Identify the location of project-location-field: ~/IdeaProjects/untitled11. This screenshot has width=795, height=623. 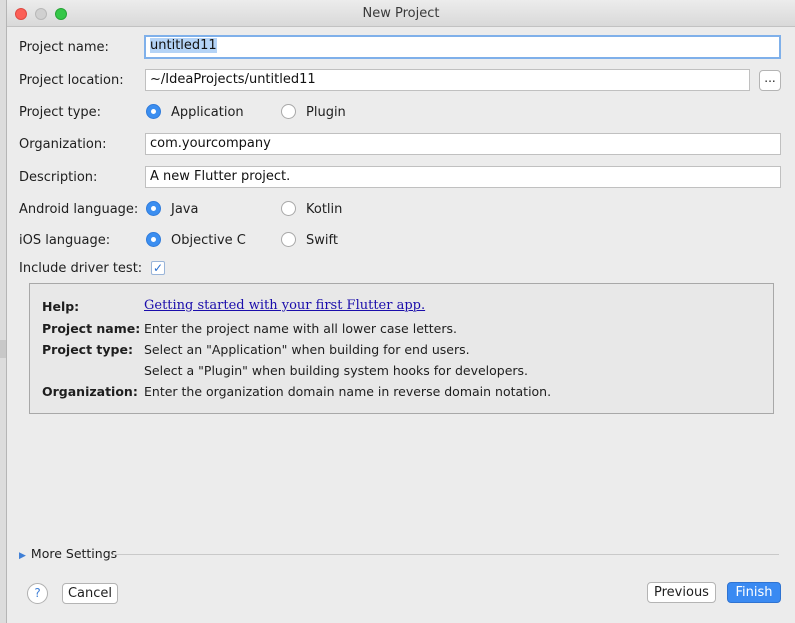
(447, 80).